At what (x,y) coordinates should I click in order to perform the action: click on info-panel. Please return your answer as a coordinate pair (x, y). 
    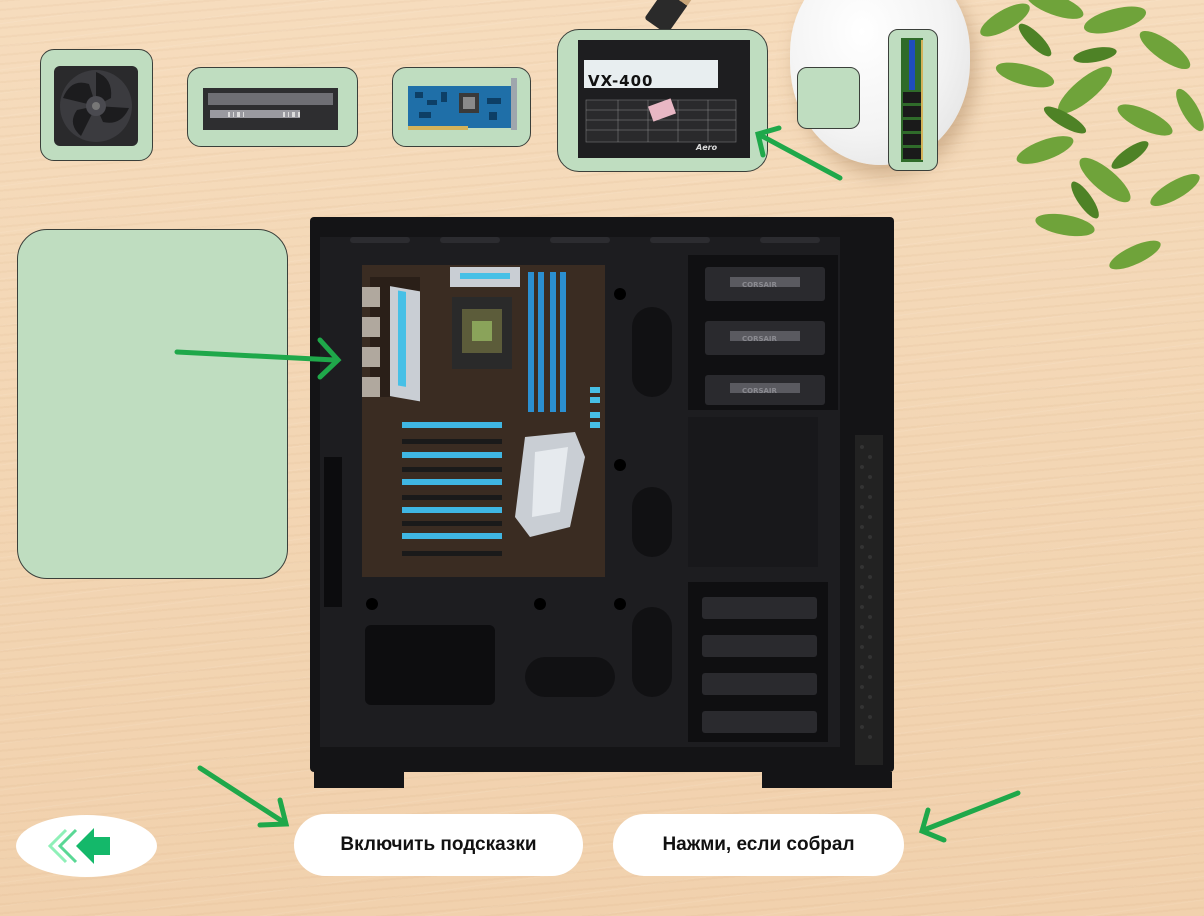
    Looking at the image, I should click on (152, 404).